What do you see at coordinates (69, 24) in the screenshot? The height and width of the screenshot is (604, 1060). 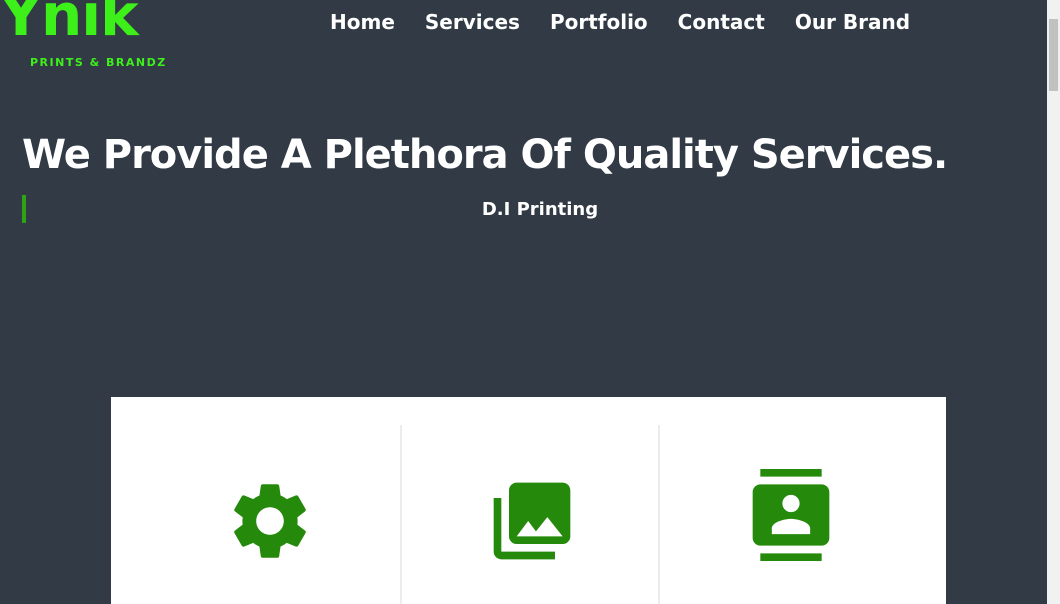 I see `logo-wordmark: Ynik` at bounding box center [69, 24].